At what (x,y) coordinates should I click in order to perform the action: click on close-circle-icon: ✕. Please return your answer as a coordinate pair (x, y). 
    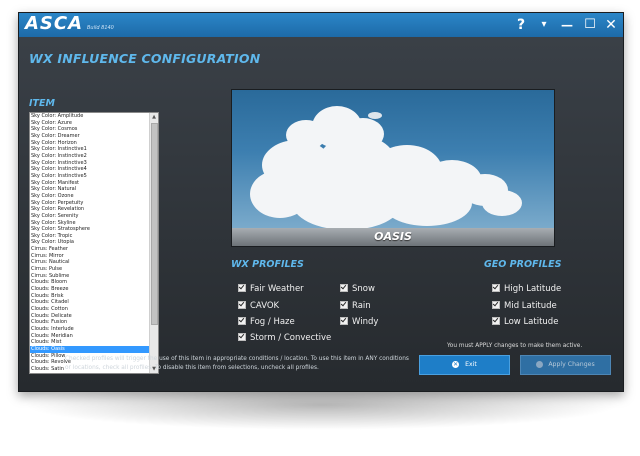
    Looking at the image, I should click on (456, 364).